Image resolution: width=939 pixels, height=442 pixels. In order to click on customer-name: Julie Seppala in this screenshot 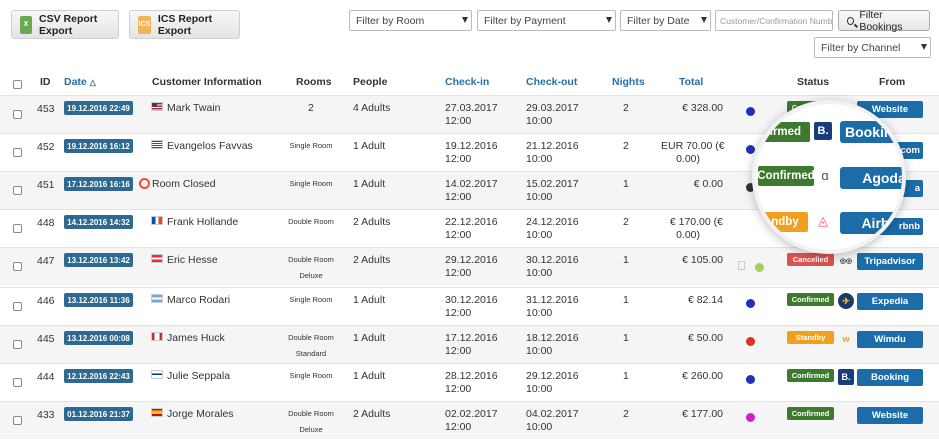, I will do `click(198, 376)`.